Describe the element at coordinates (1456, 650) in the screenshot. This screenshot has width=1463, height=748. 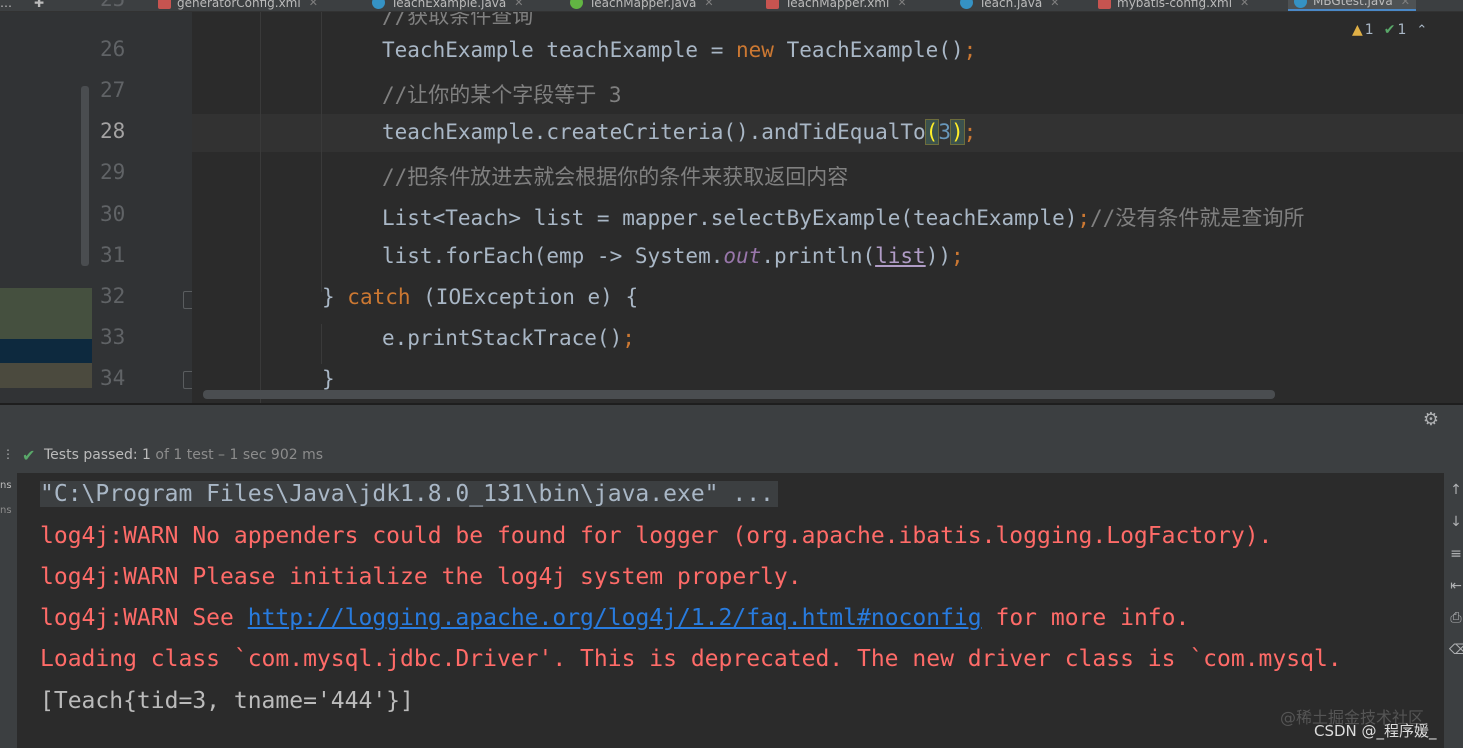
I see `clear-icon: ⌫` at that location.